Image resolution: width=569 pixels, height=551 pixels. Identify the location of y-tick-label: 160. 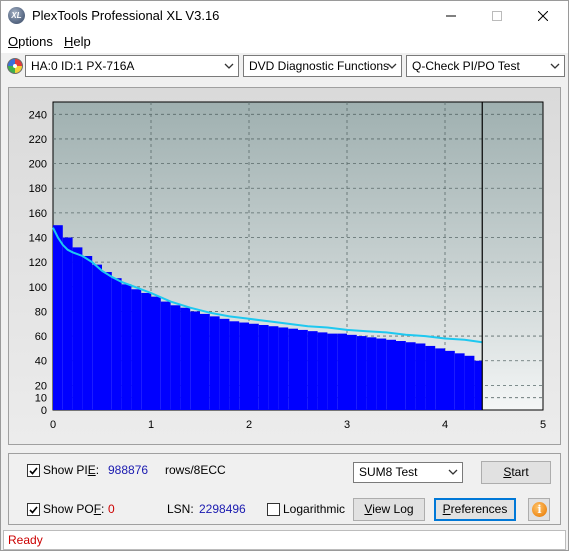
(38, 214).